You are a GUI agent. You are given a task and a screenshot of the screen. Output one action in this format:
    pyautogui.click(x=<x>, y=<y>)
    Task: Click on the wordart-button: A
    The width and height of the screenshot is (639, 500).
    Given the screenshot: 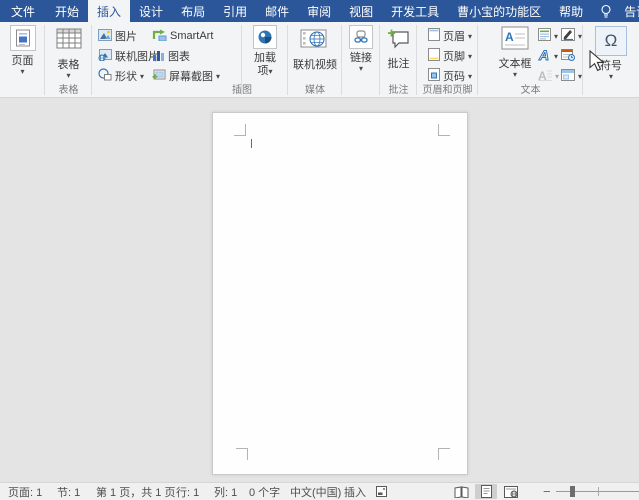 What is the action you would take?
    pyautogui.click(x=548, y=56)
    